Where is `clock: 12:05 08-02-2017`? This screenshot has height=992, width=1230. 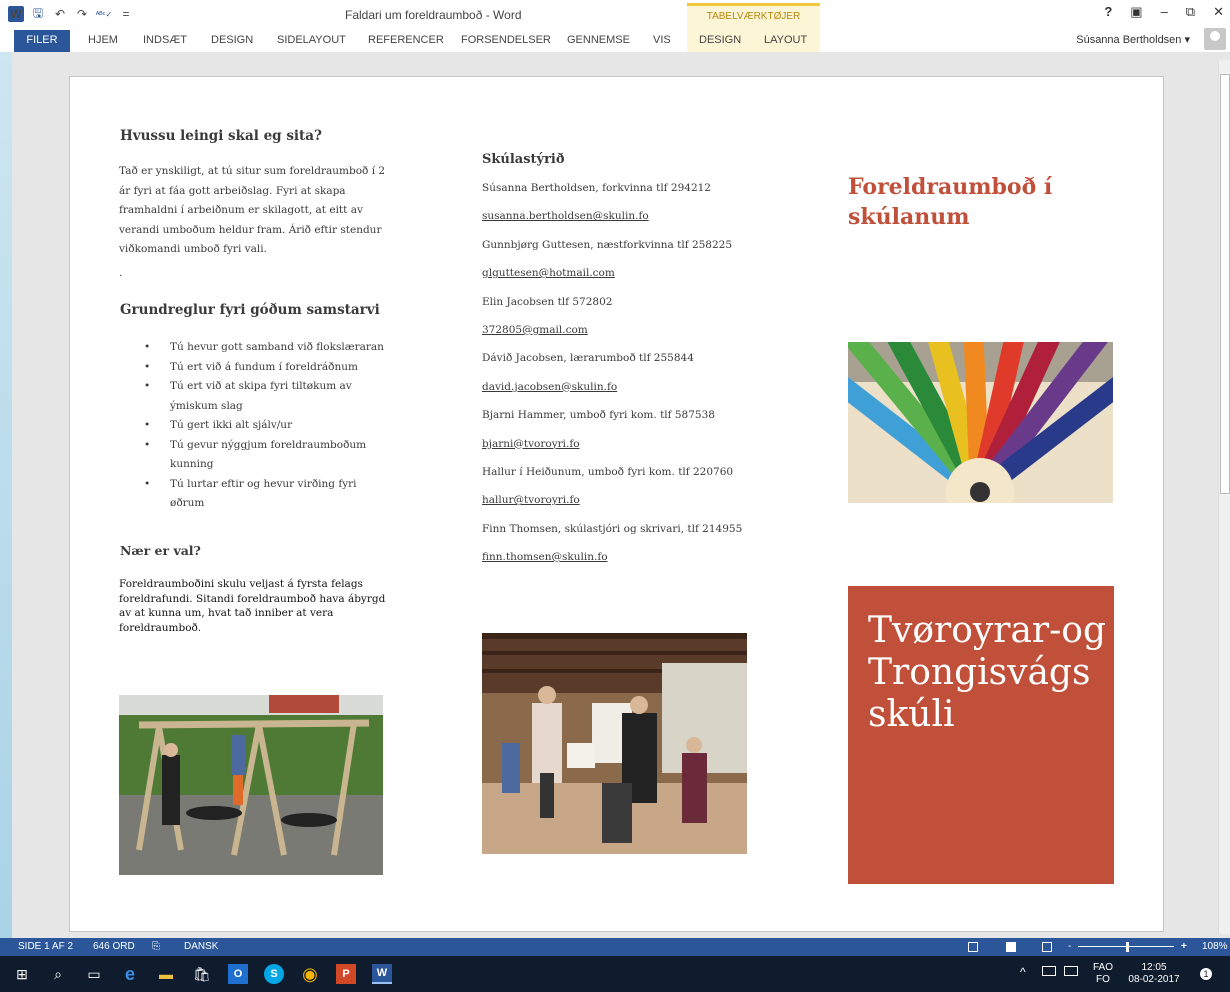 clock: 12:05 08-02-2017 is located at coordinates (1154, 974).